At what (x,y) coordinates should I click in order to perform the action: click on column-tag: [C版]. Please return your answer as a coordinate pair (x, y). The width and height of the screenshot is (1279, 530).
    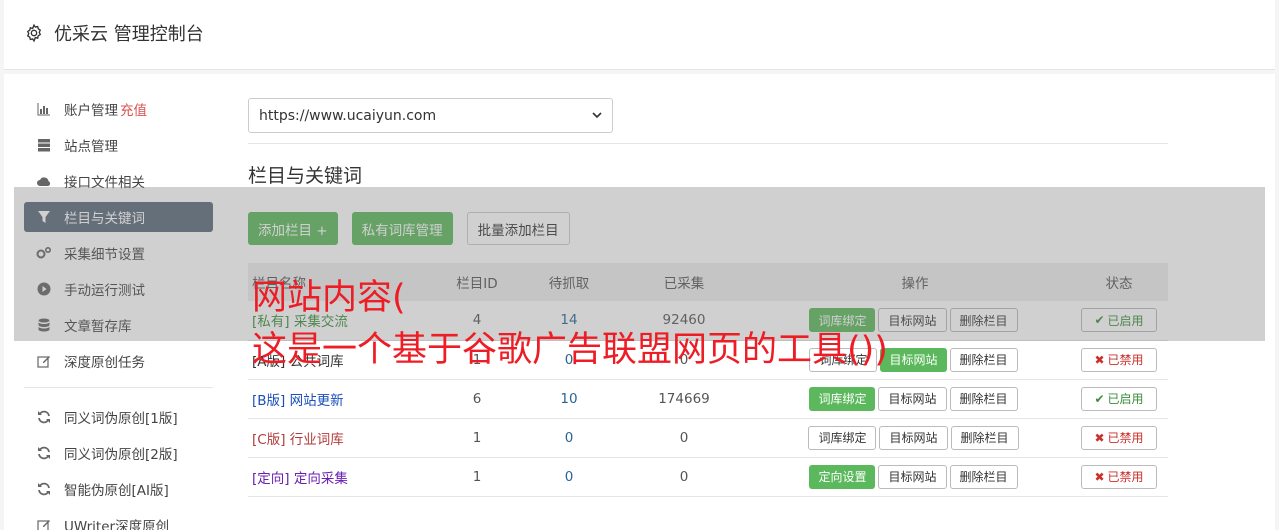
    Looking at the image, I should click on (269, 439).